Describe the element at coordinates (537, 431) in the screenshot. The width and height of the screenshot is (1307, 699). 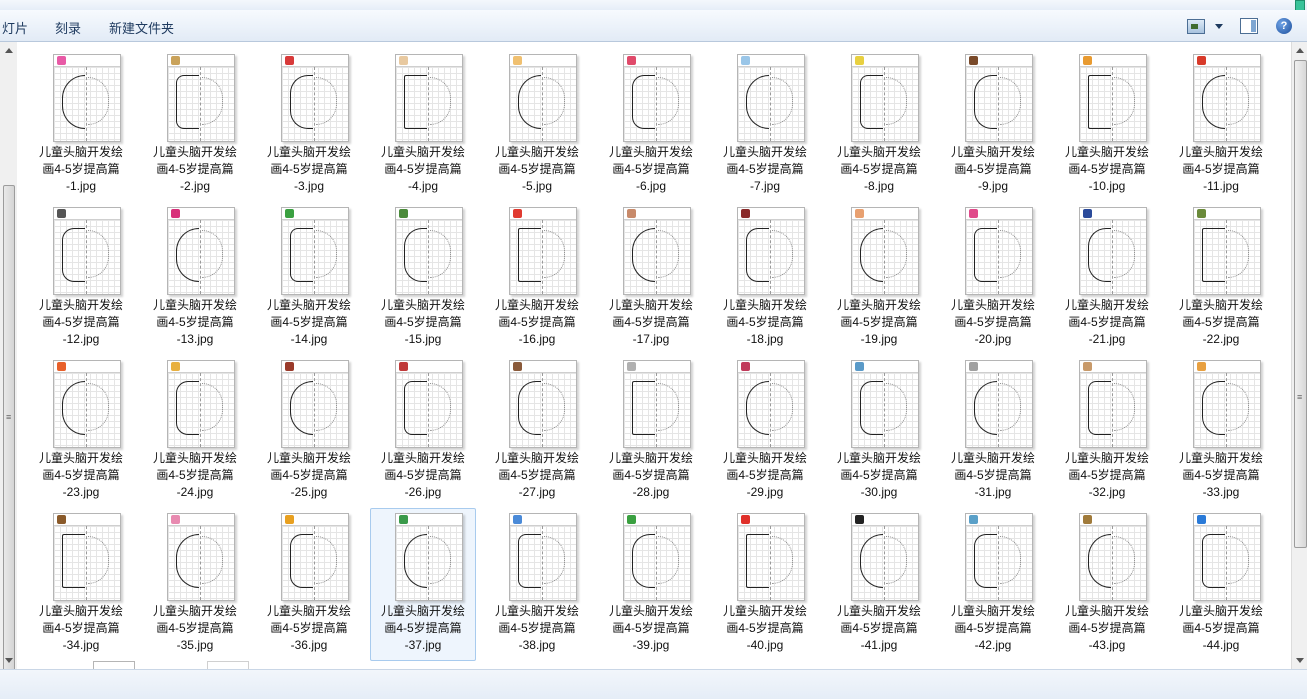
I see `file-item: 儿童头脑开发绘 画4-5岁提高篇 -27.jpg` at that location.